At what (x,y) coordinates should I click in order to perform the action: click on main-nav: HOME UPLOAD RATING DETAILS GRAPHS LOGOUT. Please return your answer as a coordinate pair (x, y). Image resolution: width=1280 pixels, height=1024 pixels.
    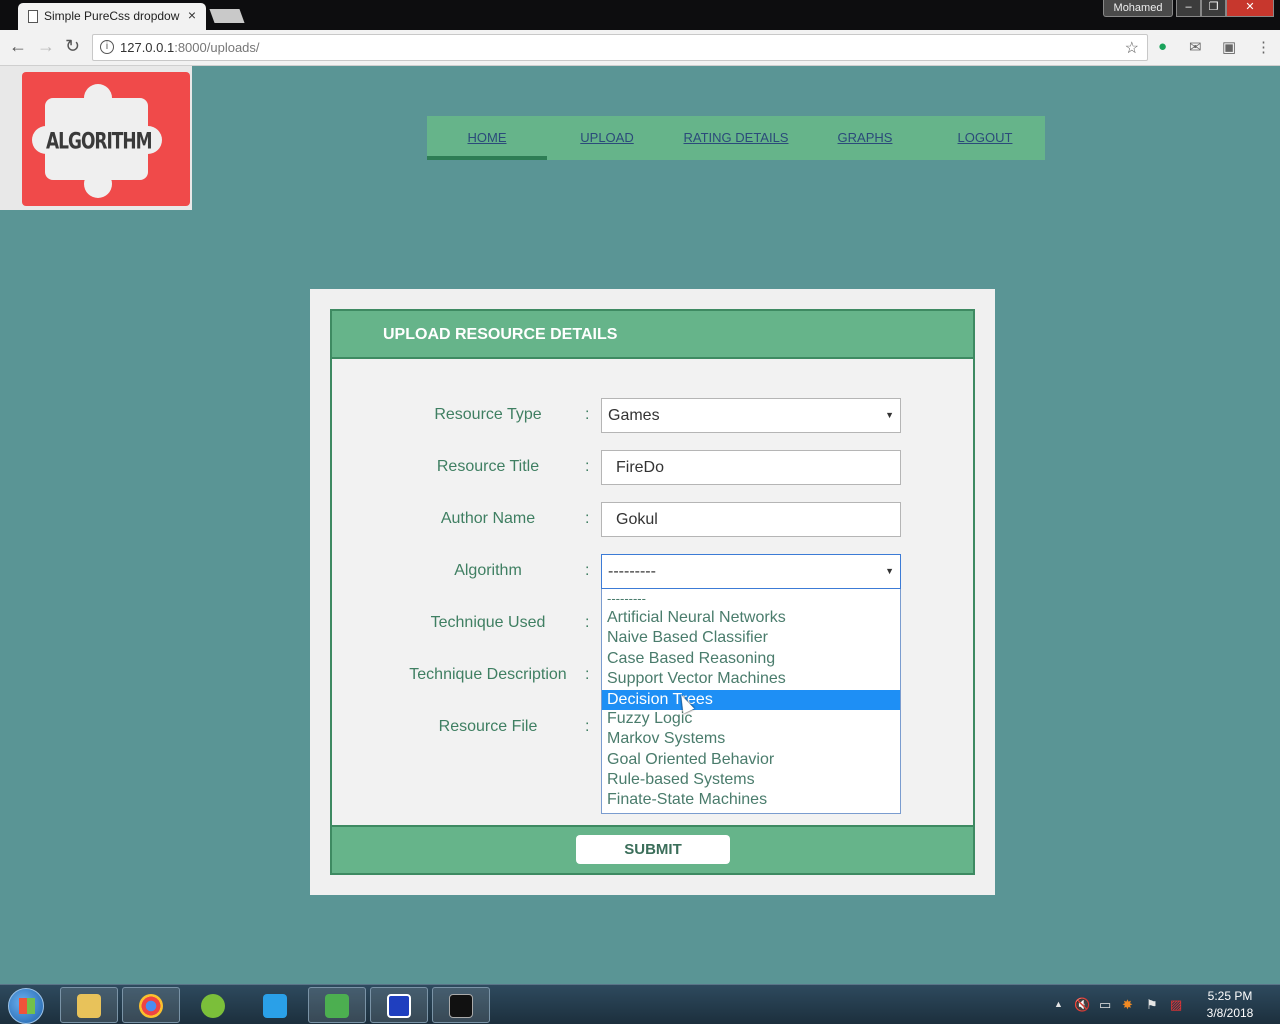
    Looking at the image, I should click on (736, 138).